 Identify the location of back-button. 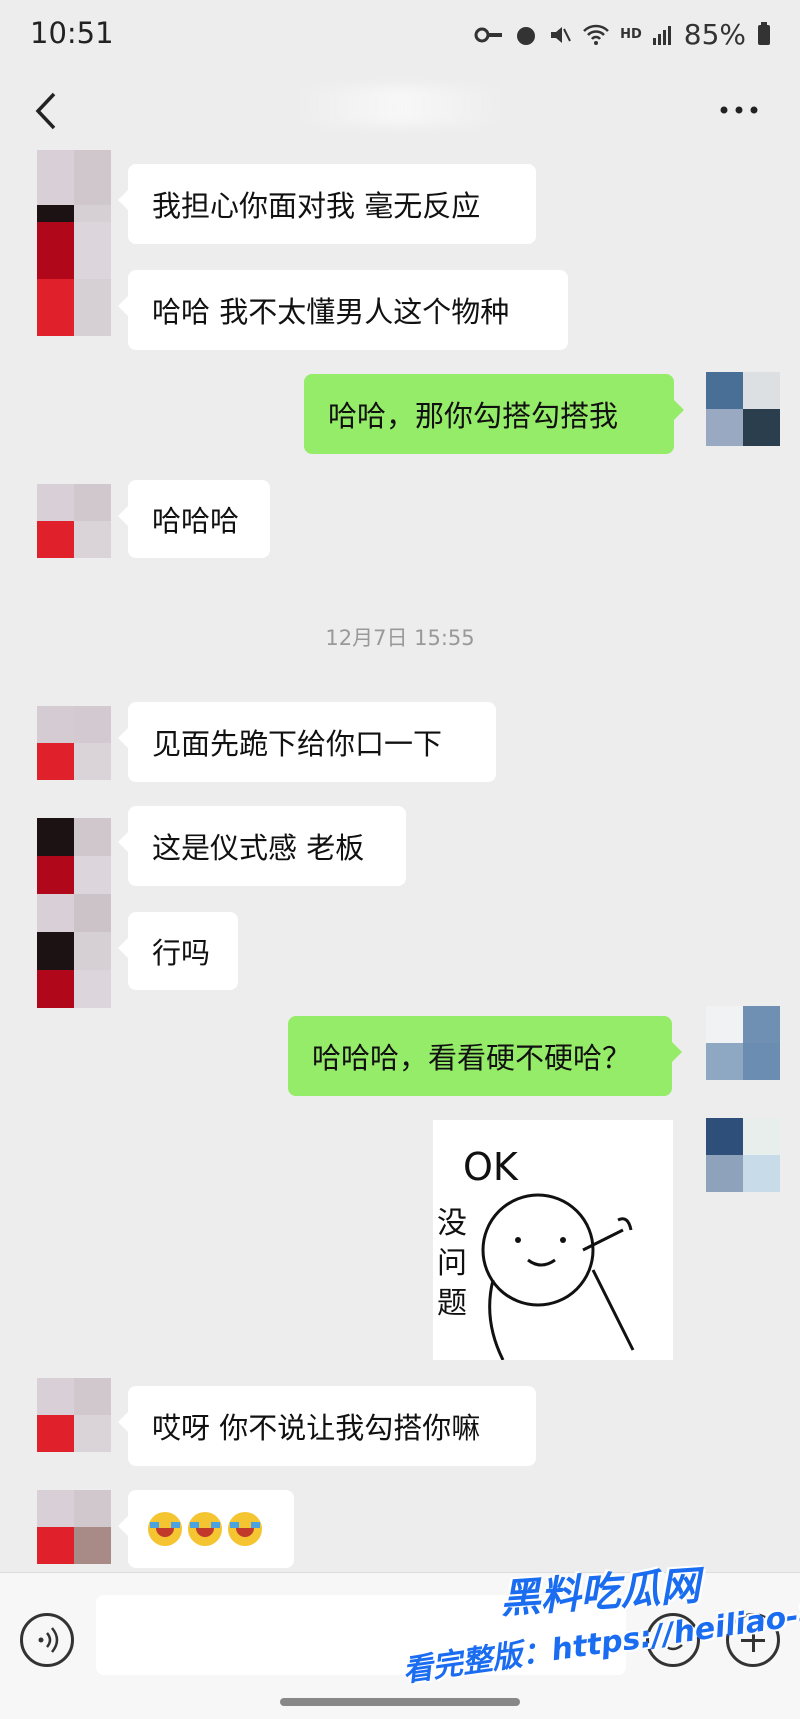
(46, 111).